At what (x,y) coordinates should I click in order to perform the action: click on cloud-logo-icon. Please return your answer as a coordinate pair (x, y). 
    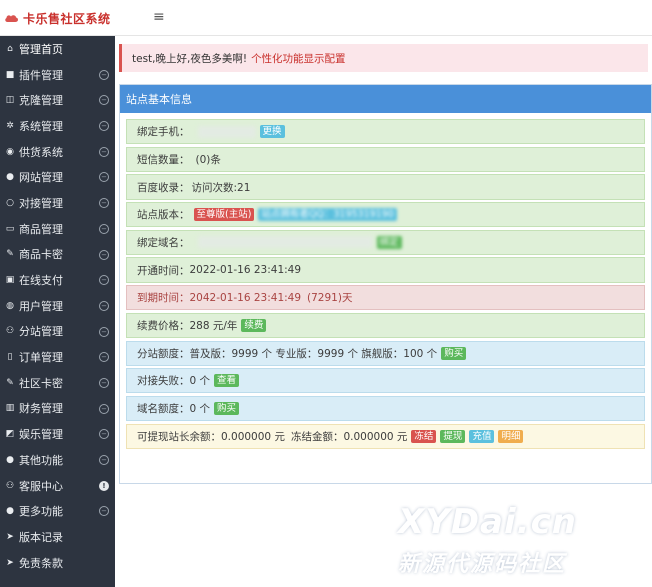
    Looking at the image, I should click on (11, 18).